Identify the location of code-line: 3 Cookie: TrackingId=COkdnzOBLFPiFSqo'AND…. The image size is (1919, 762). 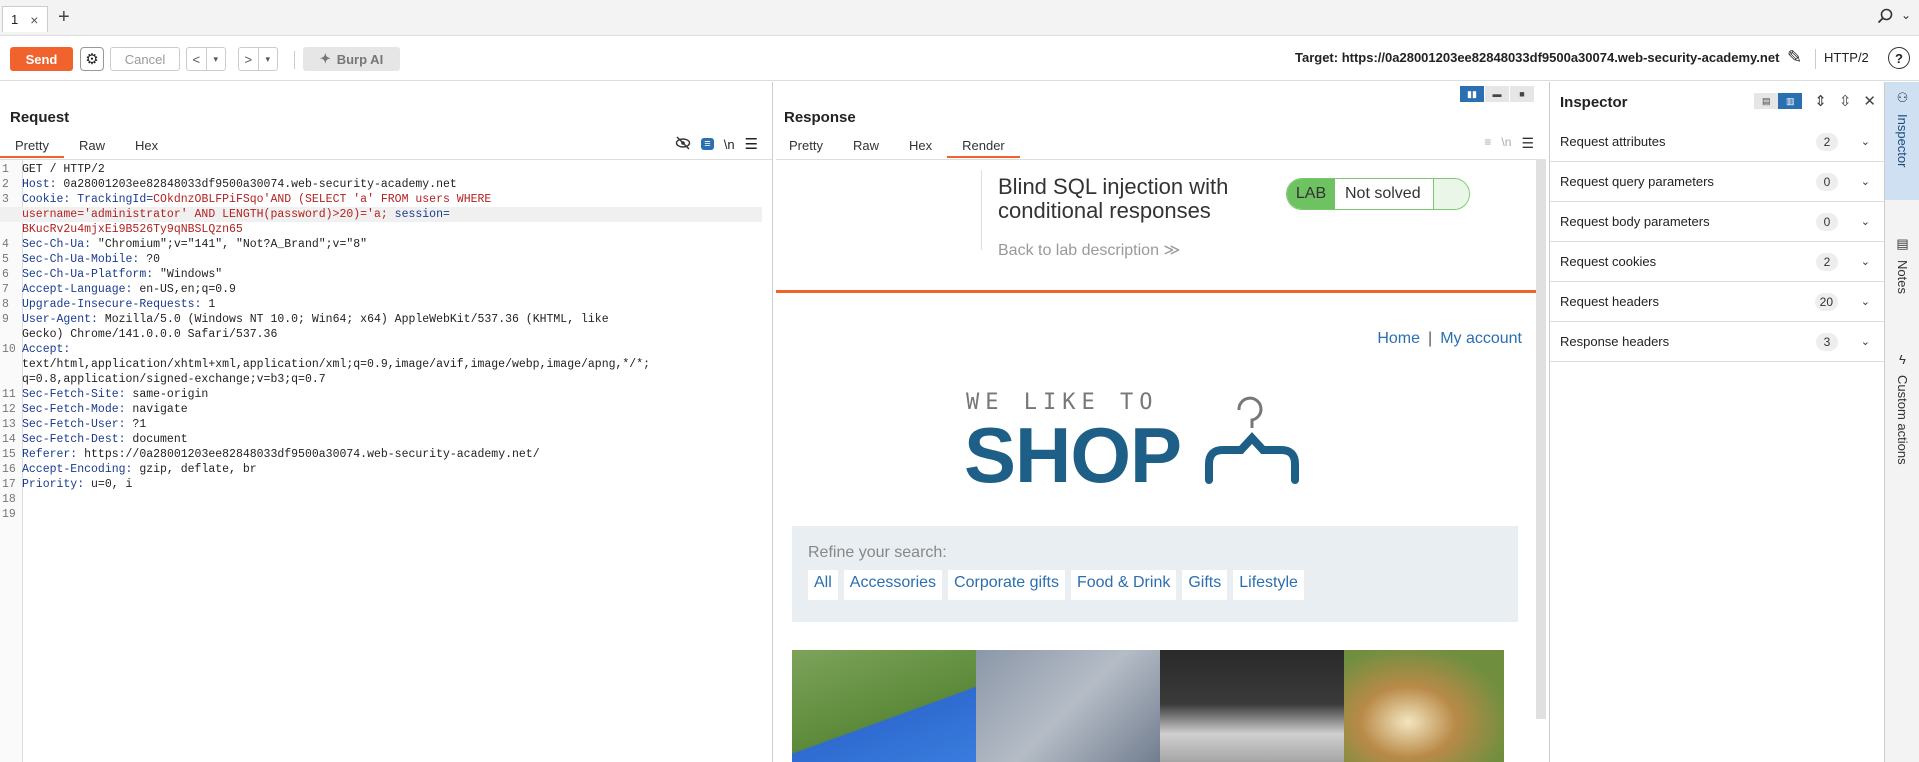
(381, 199).